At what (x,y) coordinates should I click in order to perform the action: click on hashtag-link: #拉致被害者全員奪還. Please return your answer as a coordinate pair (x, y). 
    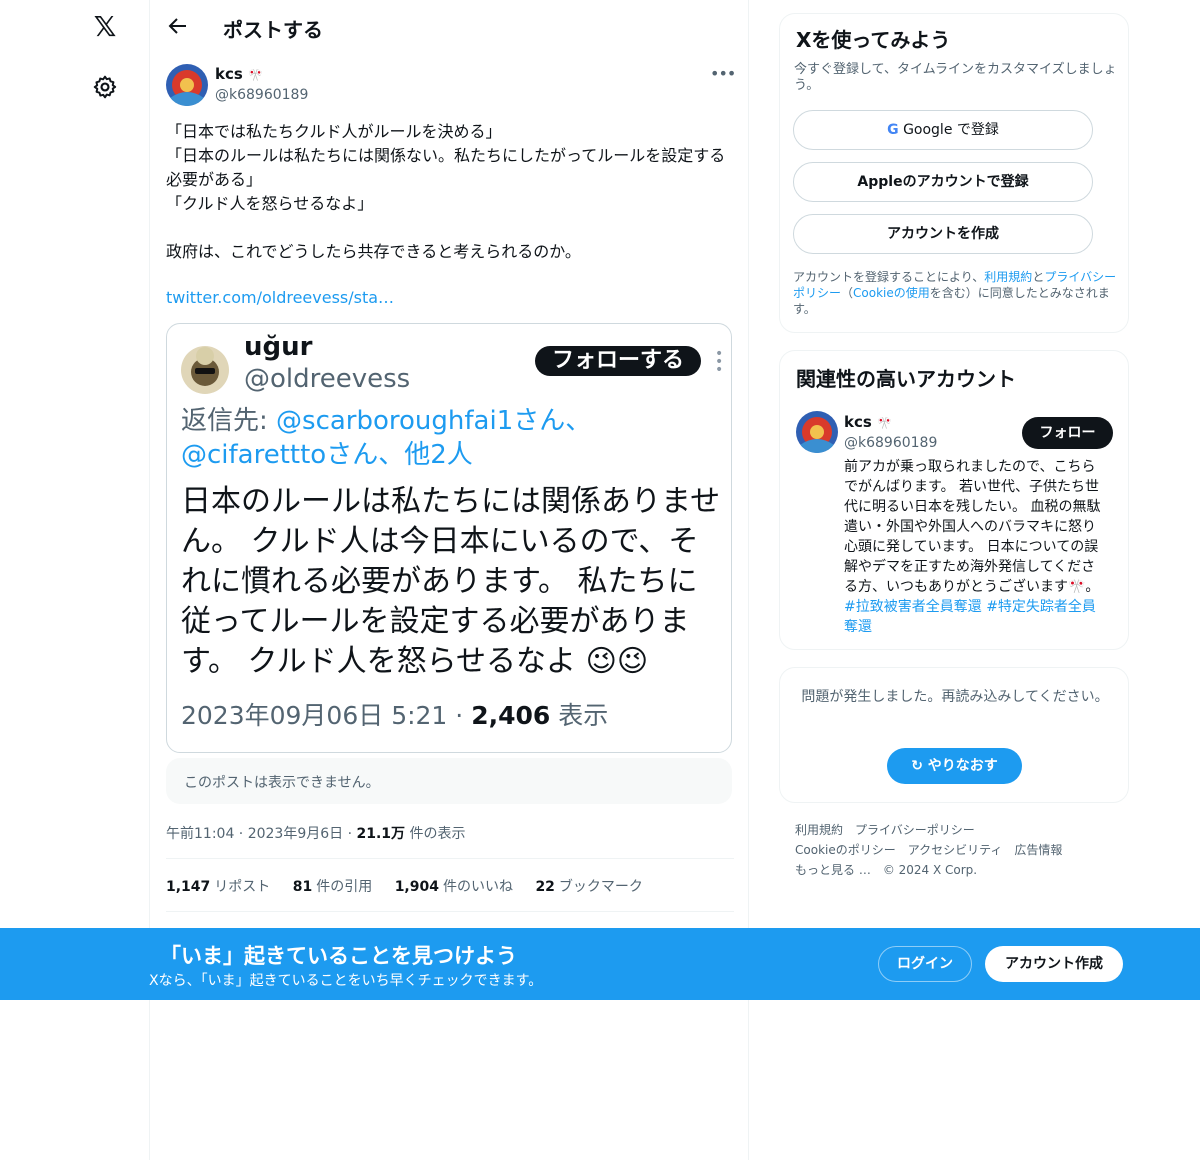
    Looking at the image, I should click on (913, 607).